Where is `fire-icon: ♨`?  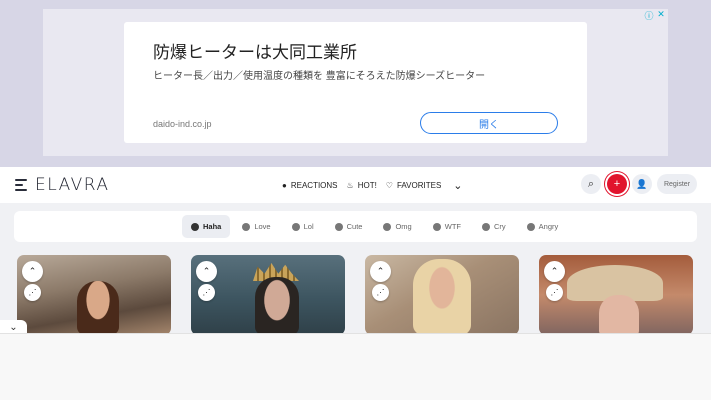
fire-icon: ♨ is located at coordinates (350, 185).